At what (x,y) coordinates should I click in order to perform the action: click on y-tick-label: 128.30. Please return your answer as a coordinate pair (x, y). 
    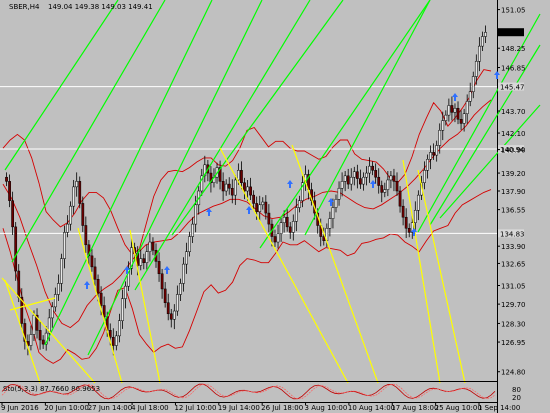
    Looking at the image, I should click on (513, 324).